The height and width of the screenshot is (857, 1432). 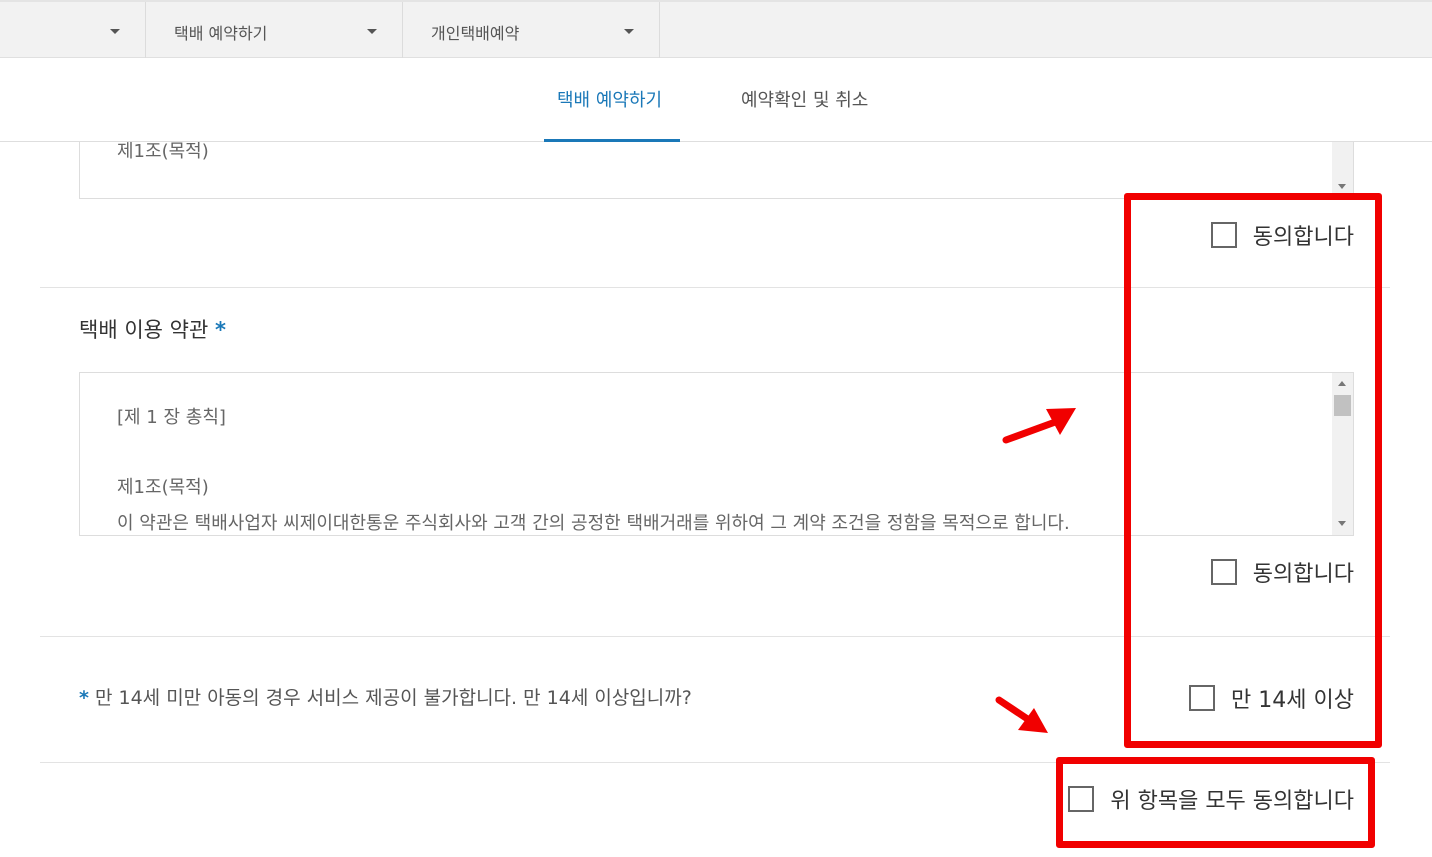 What do you see at coordinates (163, 487) in the screenshot?
I see `service-terms-line: 제1조(목적)` at bounding box center [163, 487].